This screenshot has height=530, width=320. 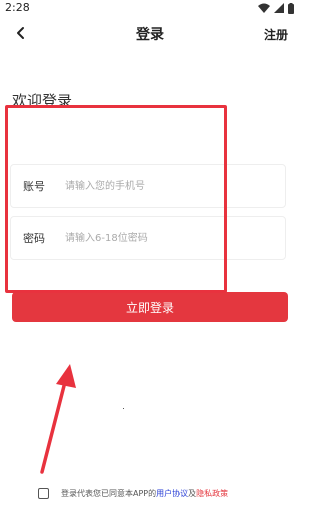 I want to click on status-icons, so click(x=276, y=8).